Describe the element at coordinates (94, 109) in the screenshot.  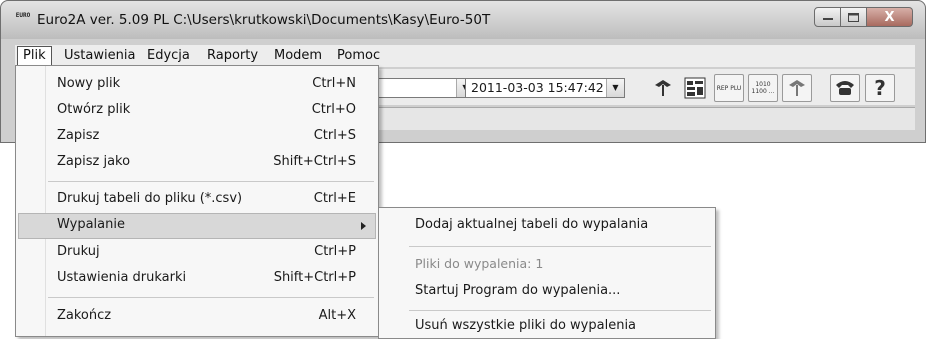
I see `menu-item-label: Otwórz plik` at that location.